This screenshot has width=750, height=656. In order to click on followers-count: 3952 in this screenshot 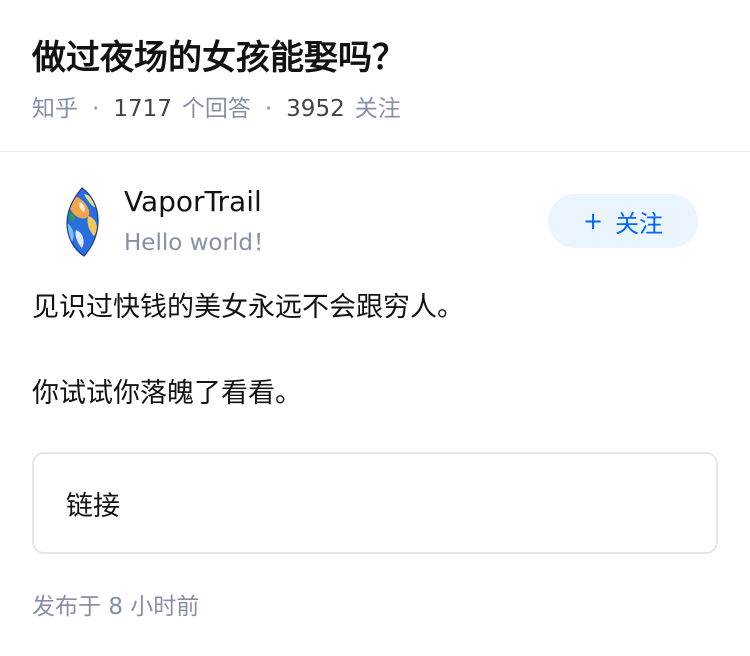, I will do `click(315, 109)`.